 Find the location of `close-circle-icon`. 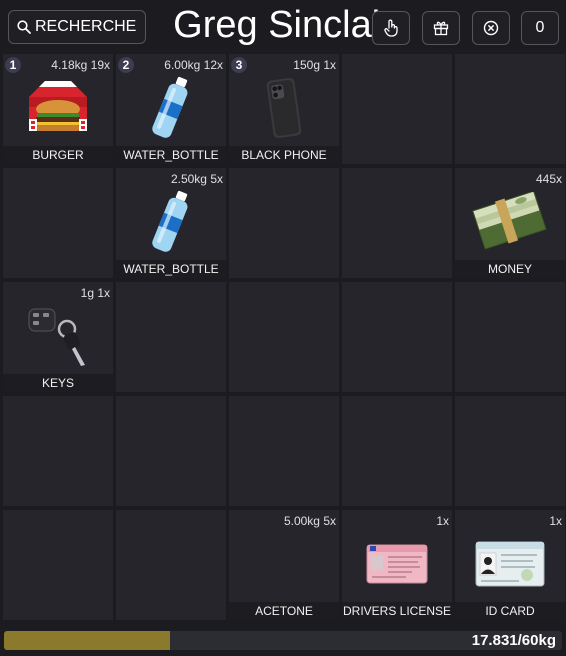

close-circle-icon is located at coordinates (491, 28).